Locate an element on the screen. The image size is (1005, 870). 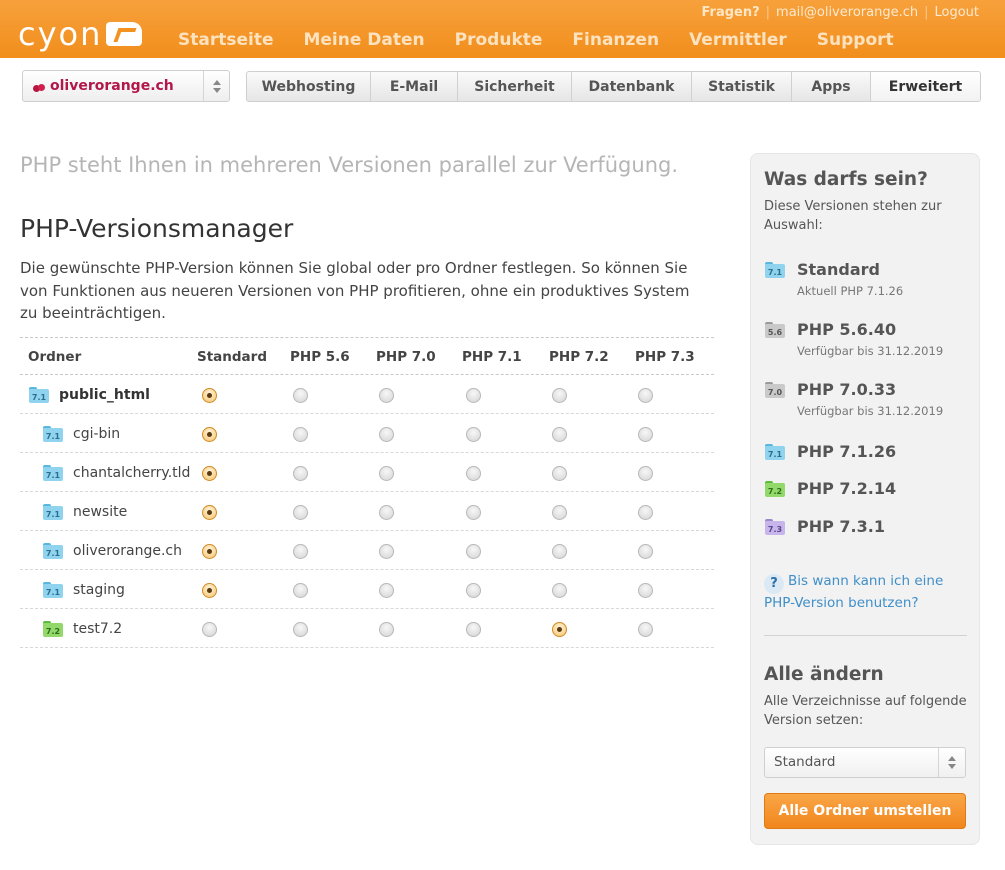
folder-cell: 7.1 public_html is located at coordinates (89, 394).